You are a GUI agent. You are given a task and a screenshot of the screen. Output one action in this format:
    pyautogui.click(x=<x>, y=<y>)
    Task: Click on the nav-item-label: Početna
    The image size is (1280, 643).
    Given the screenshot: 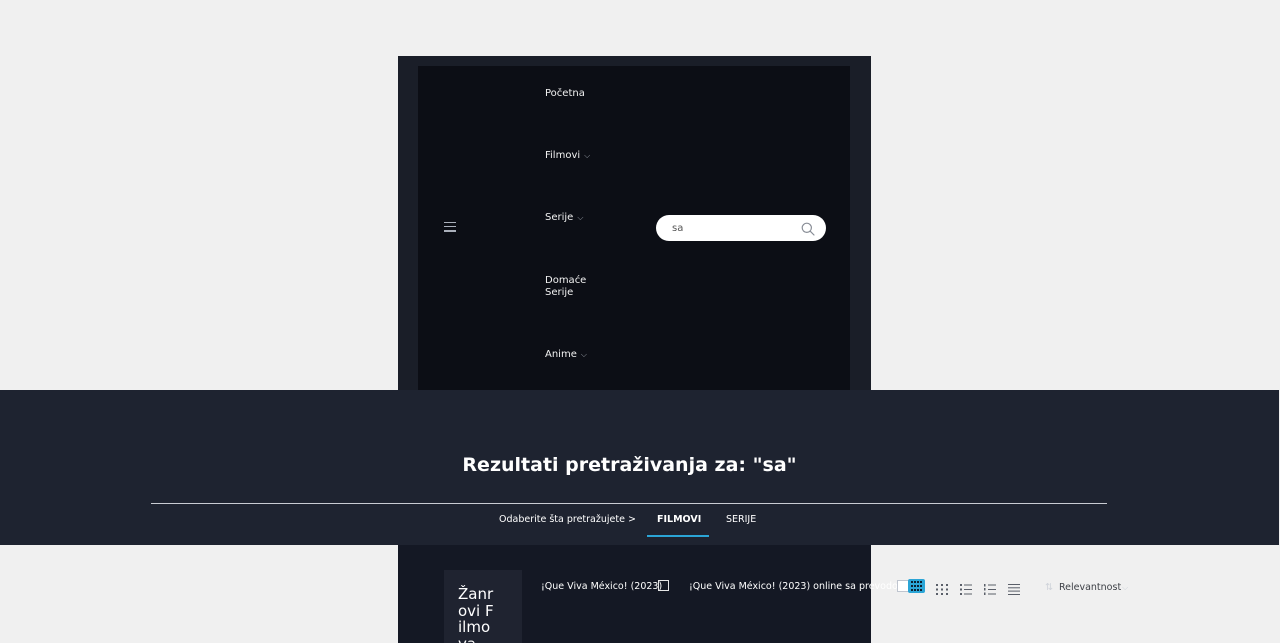 What is the action you would take?
    pyautogui.click(x=565, y=93)
    